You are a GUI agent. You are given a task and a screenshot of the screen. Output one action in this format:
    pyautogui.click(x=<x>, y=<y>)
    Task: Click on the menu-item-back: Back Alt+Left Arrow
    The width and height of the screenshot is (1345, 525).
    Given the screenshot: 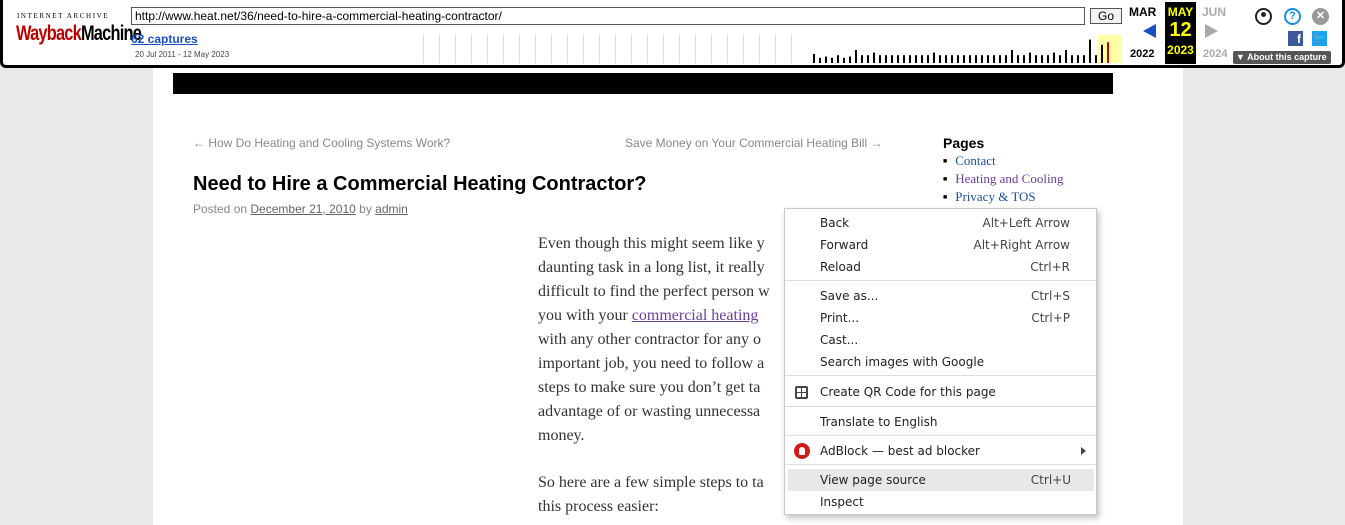 What is the action you would take?
    pyautogui.click(x=940, y=223)
    